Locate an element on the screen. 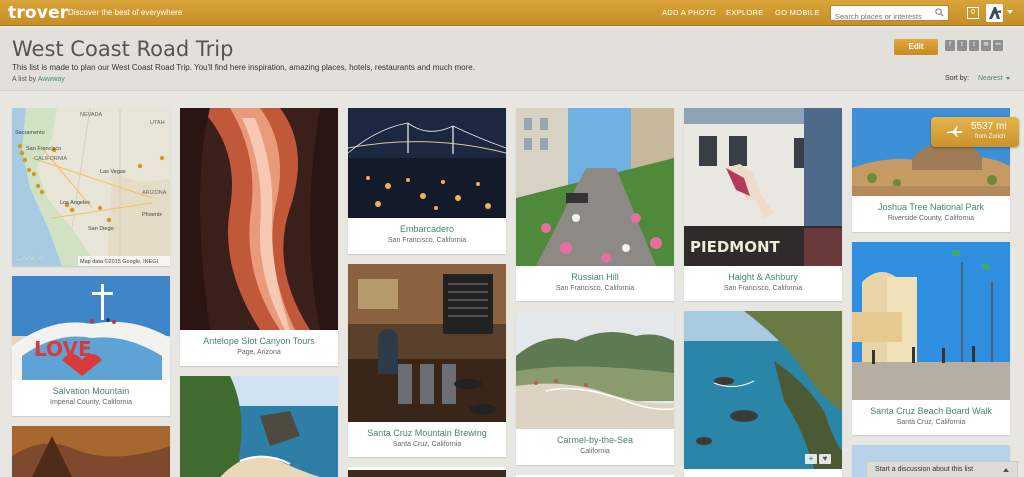 The width and height of the screenshot is (1024, 477). place-card-antelope-canyon: Antelope Slot Canyon Tours Page, Arizona is located at coordinates (259, 237).